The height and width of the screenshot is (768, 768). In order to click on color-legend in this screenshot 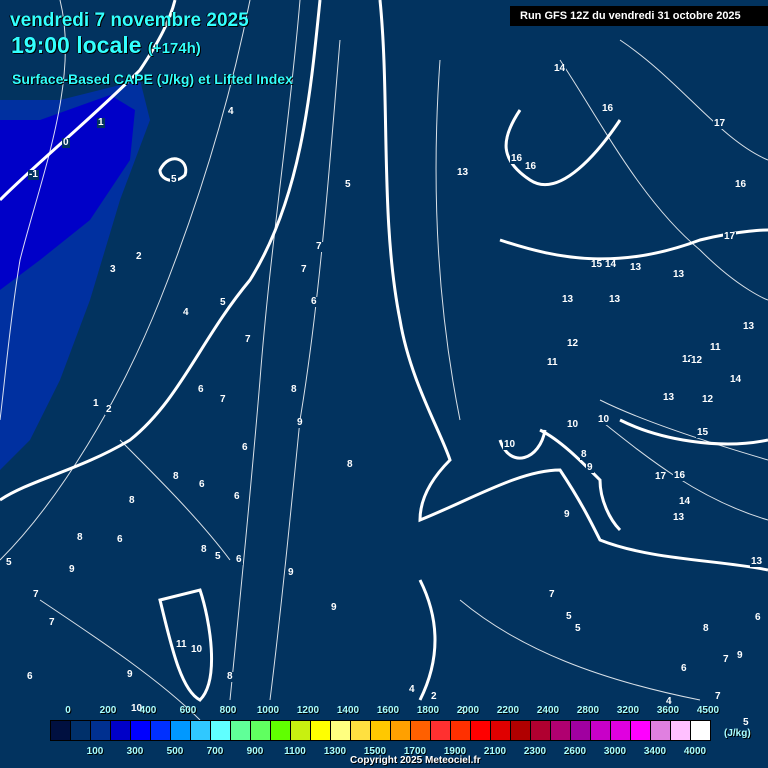, I will do `click(380, 730)`.